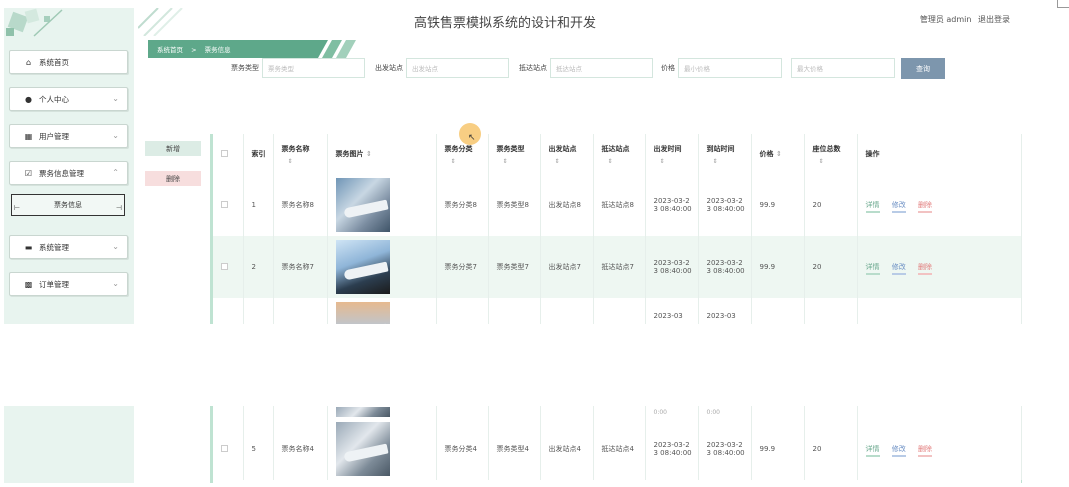  What do you see at coordinates (253, 49) in the screenshot?
I see `breadcrumb: 系统首页 > 票务信息` at bounding box center [253, 49].